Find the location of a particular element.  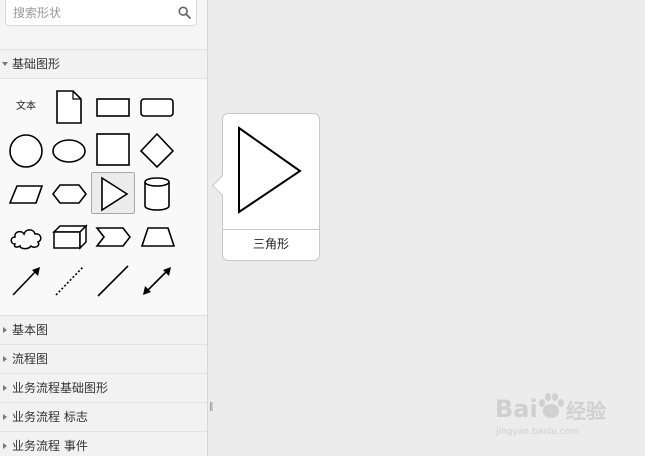

shape-triangle is located at coordinates (113, 193).